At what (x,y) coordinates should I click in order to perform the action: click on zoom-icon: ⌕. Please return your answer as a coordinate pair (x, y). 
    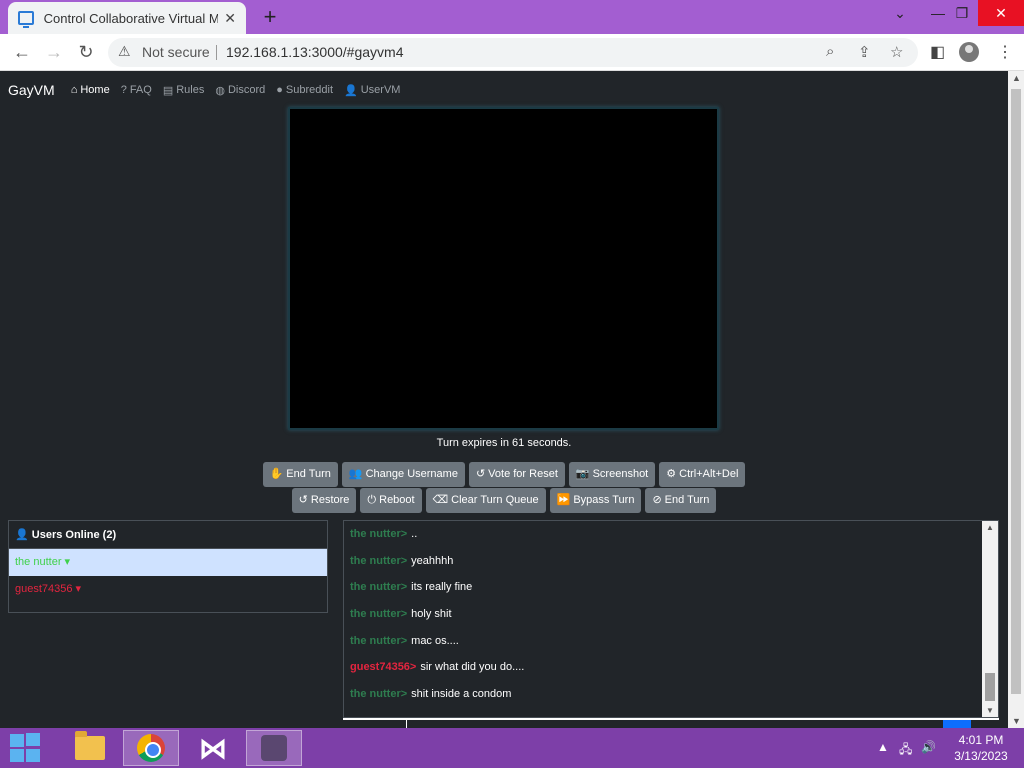
    Looking at the image, I should click on (830, 51).